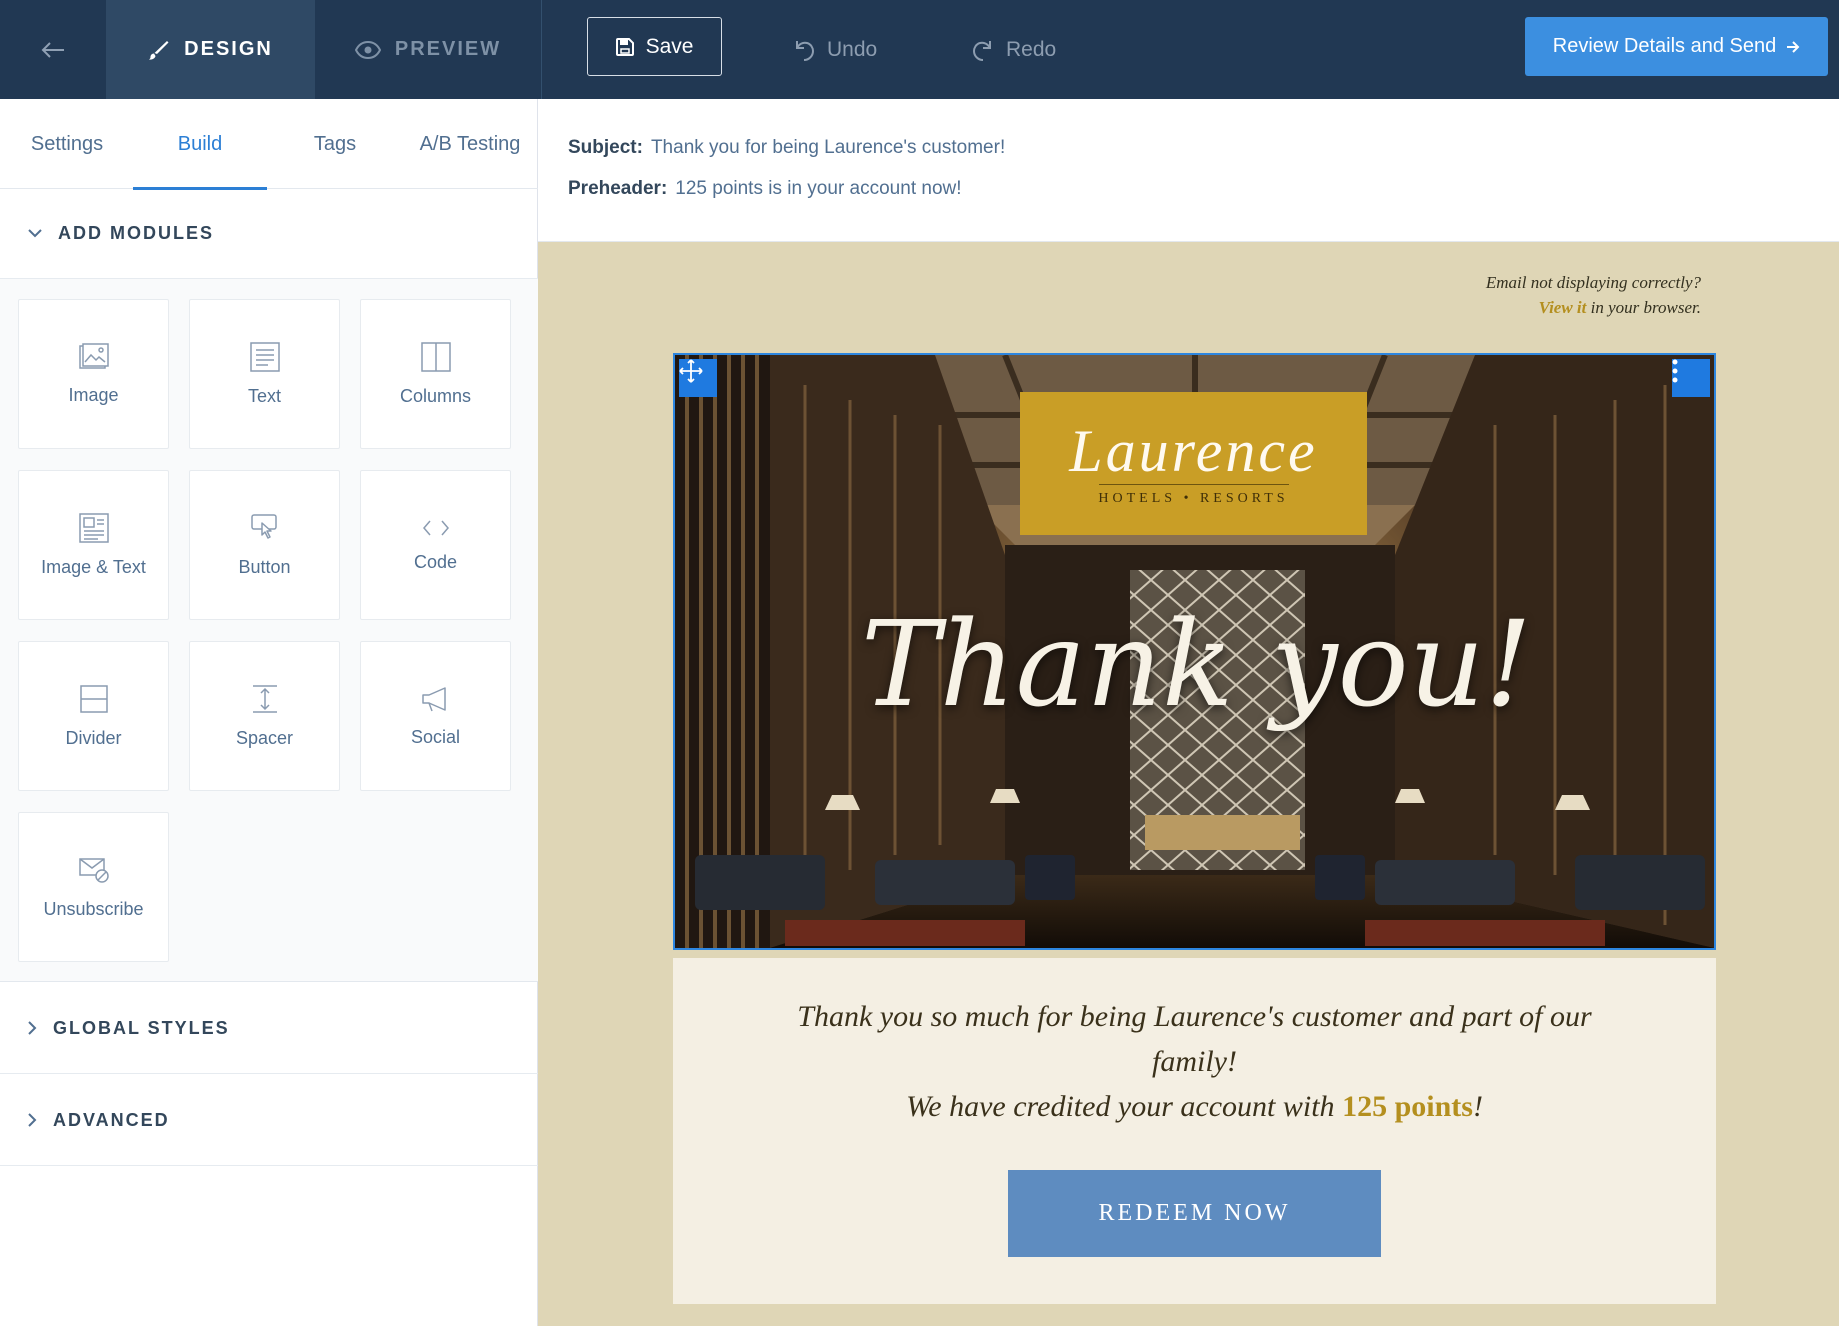  Describe the element at coordinates (136, 233) in the screenshot. I see `add-modules-title: ADD MODULES` at that location.